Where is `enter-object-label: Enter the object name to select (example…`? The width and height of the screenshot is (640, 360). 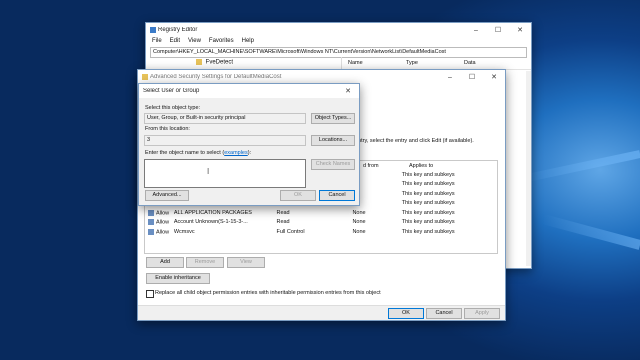
enter-object-label: Enter the object name to select (example… is located at coordinates (198, 153).